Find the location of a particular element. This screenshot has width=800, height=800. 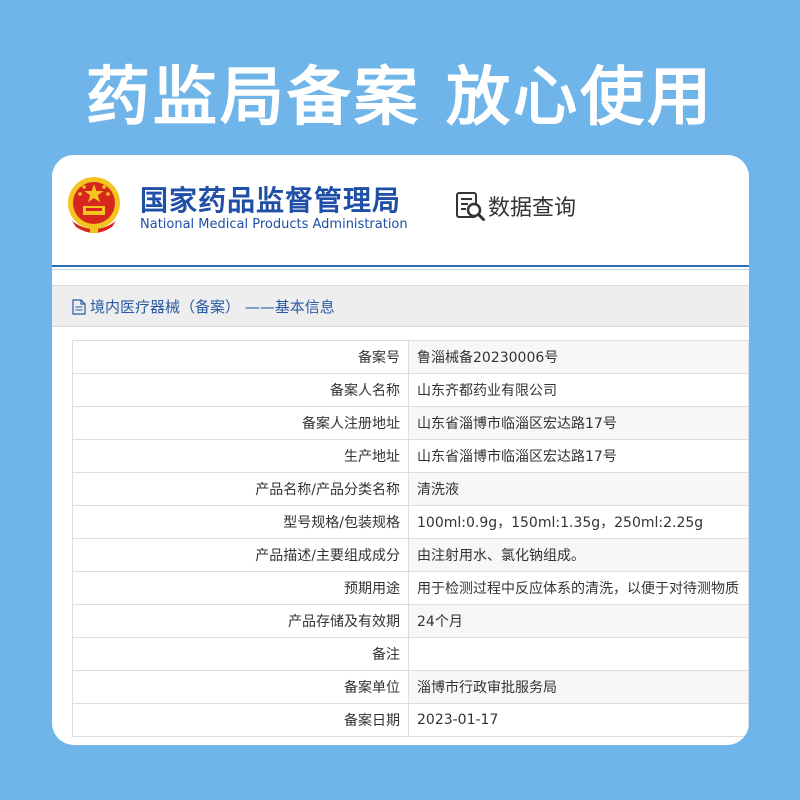

site-name-cn: 国家药品监督管理局 is located at coordinates (271, 200).